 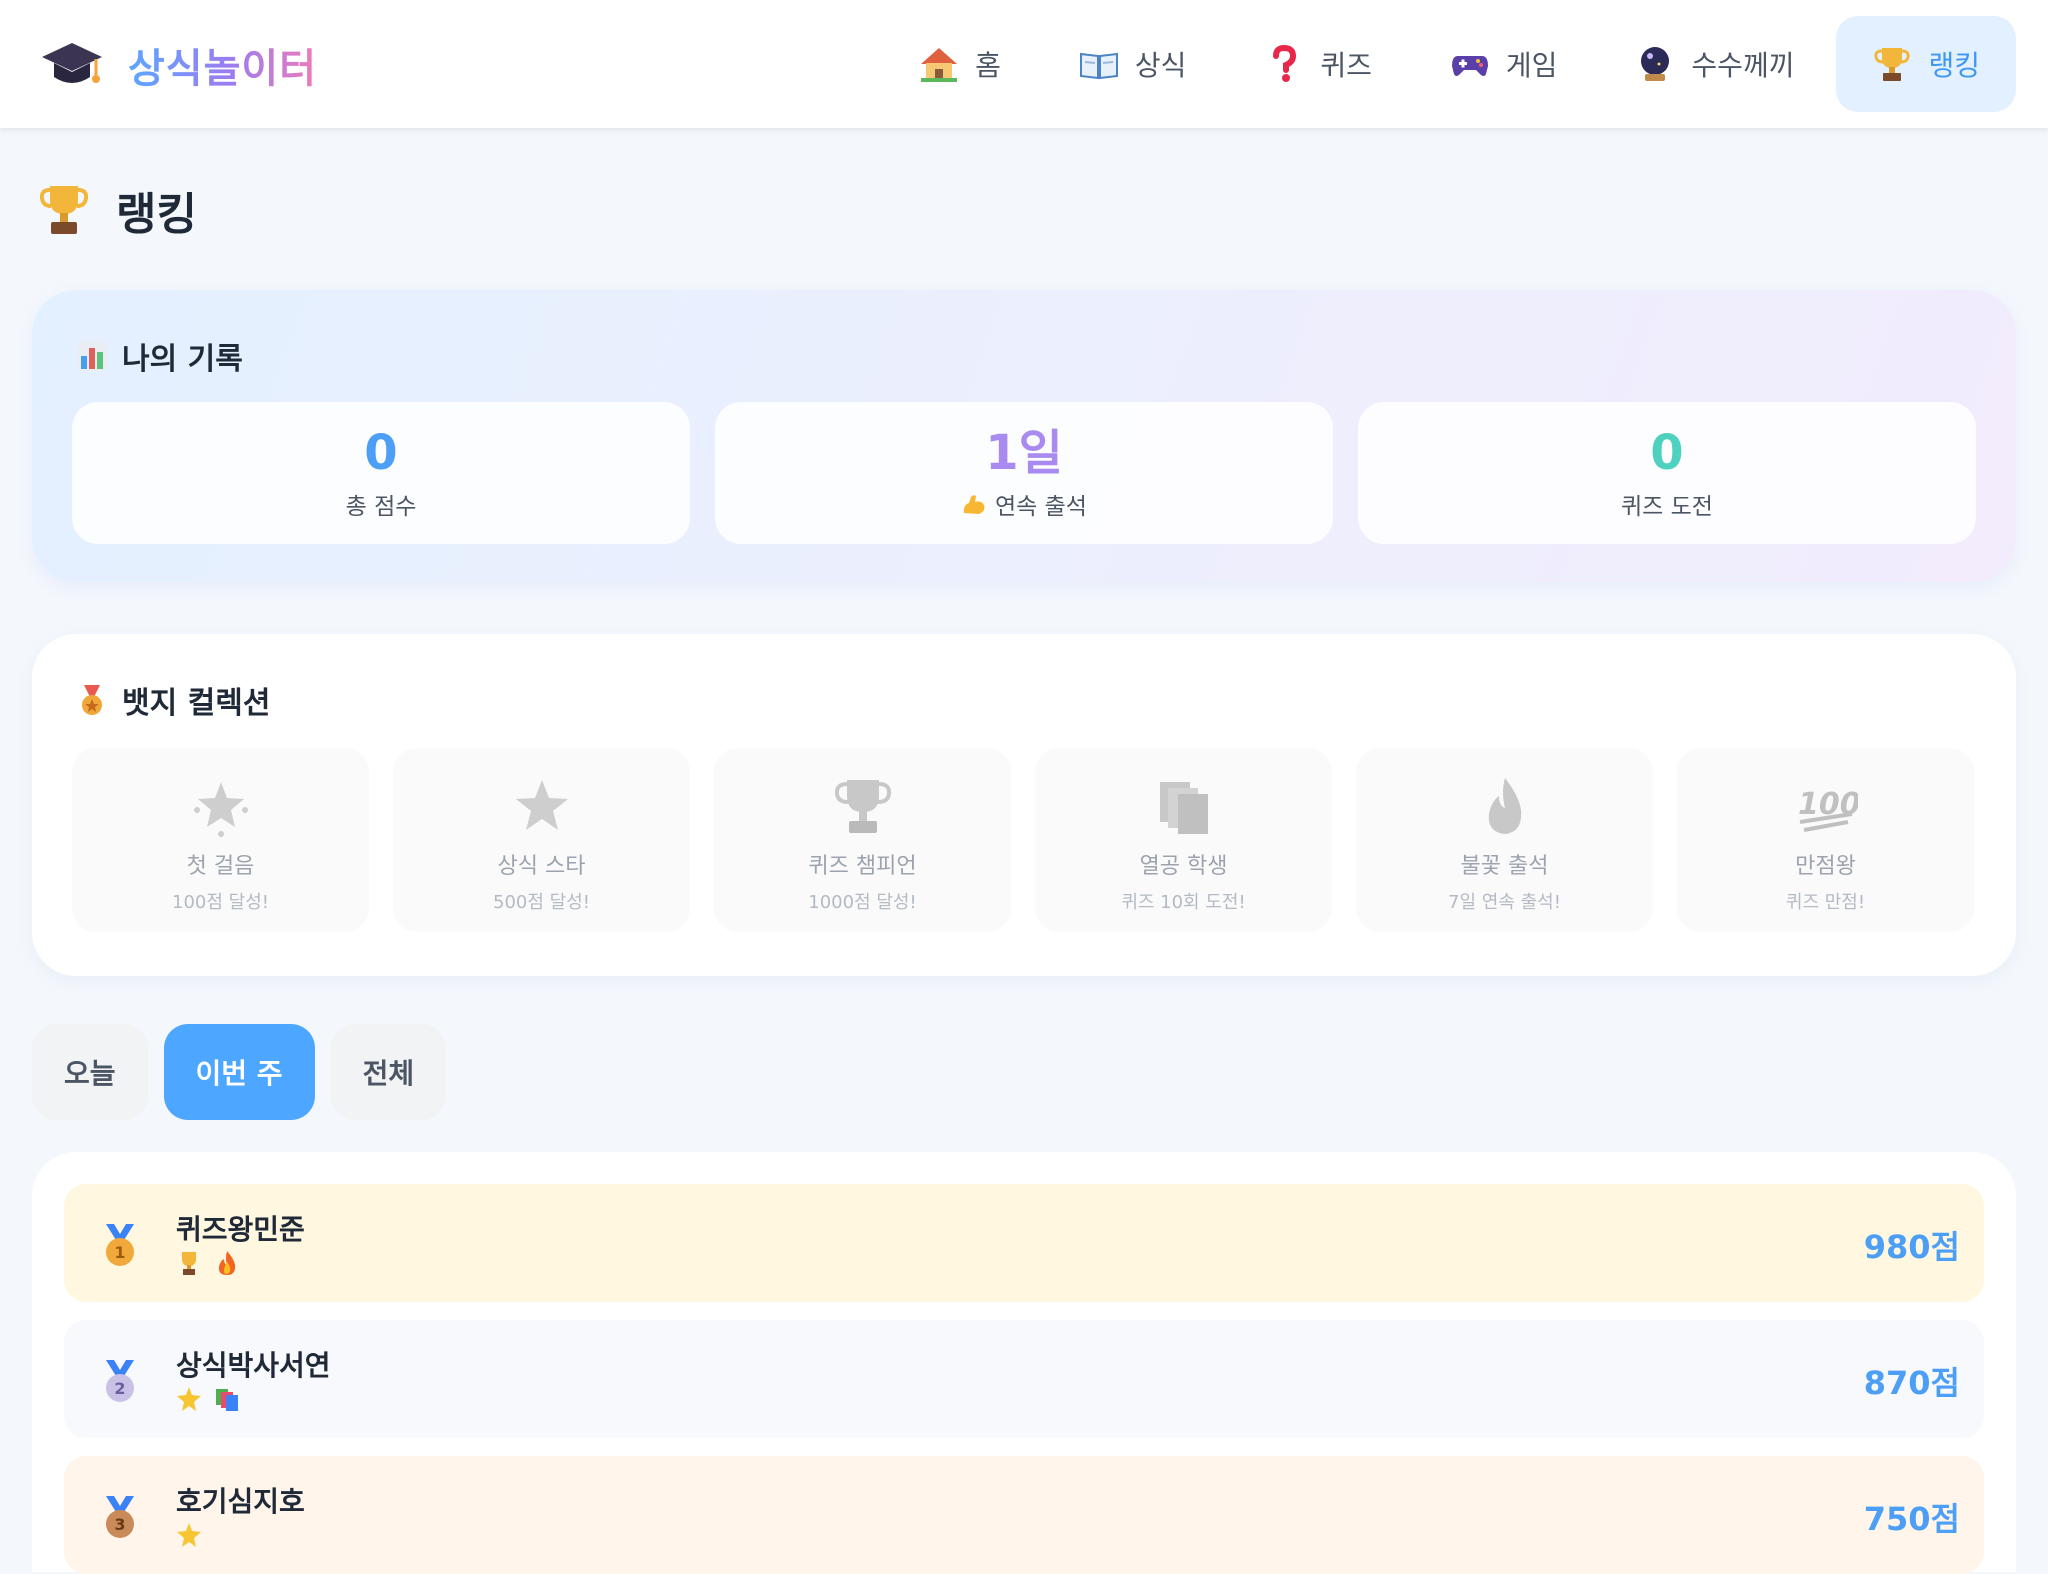 I want to click on player-name: 호기심지호, so click(x=240, y=1501).